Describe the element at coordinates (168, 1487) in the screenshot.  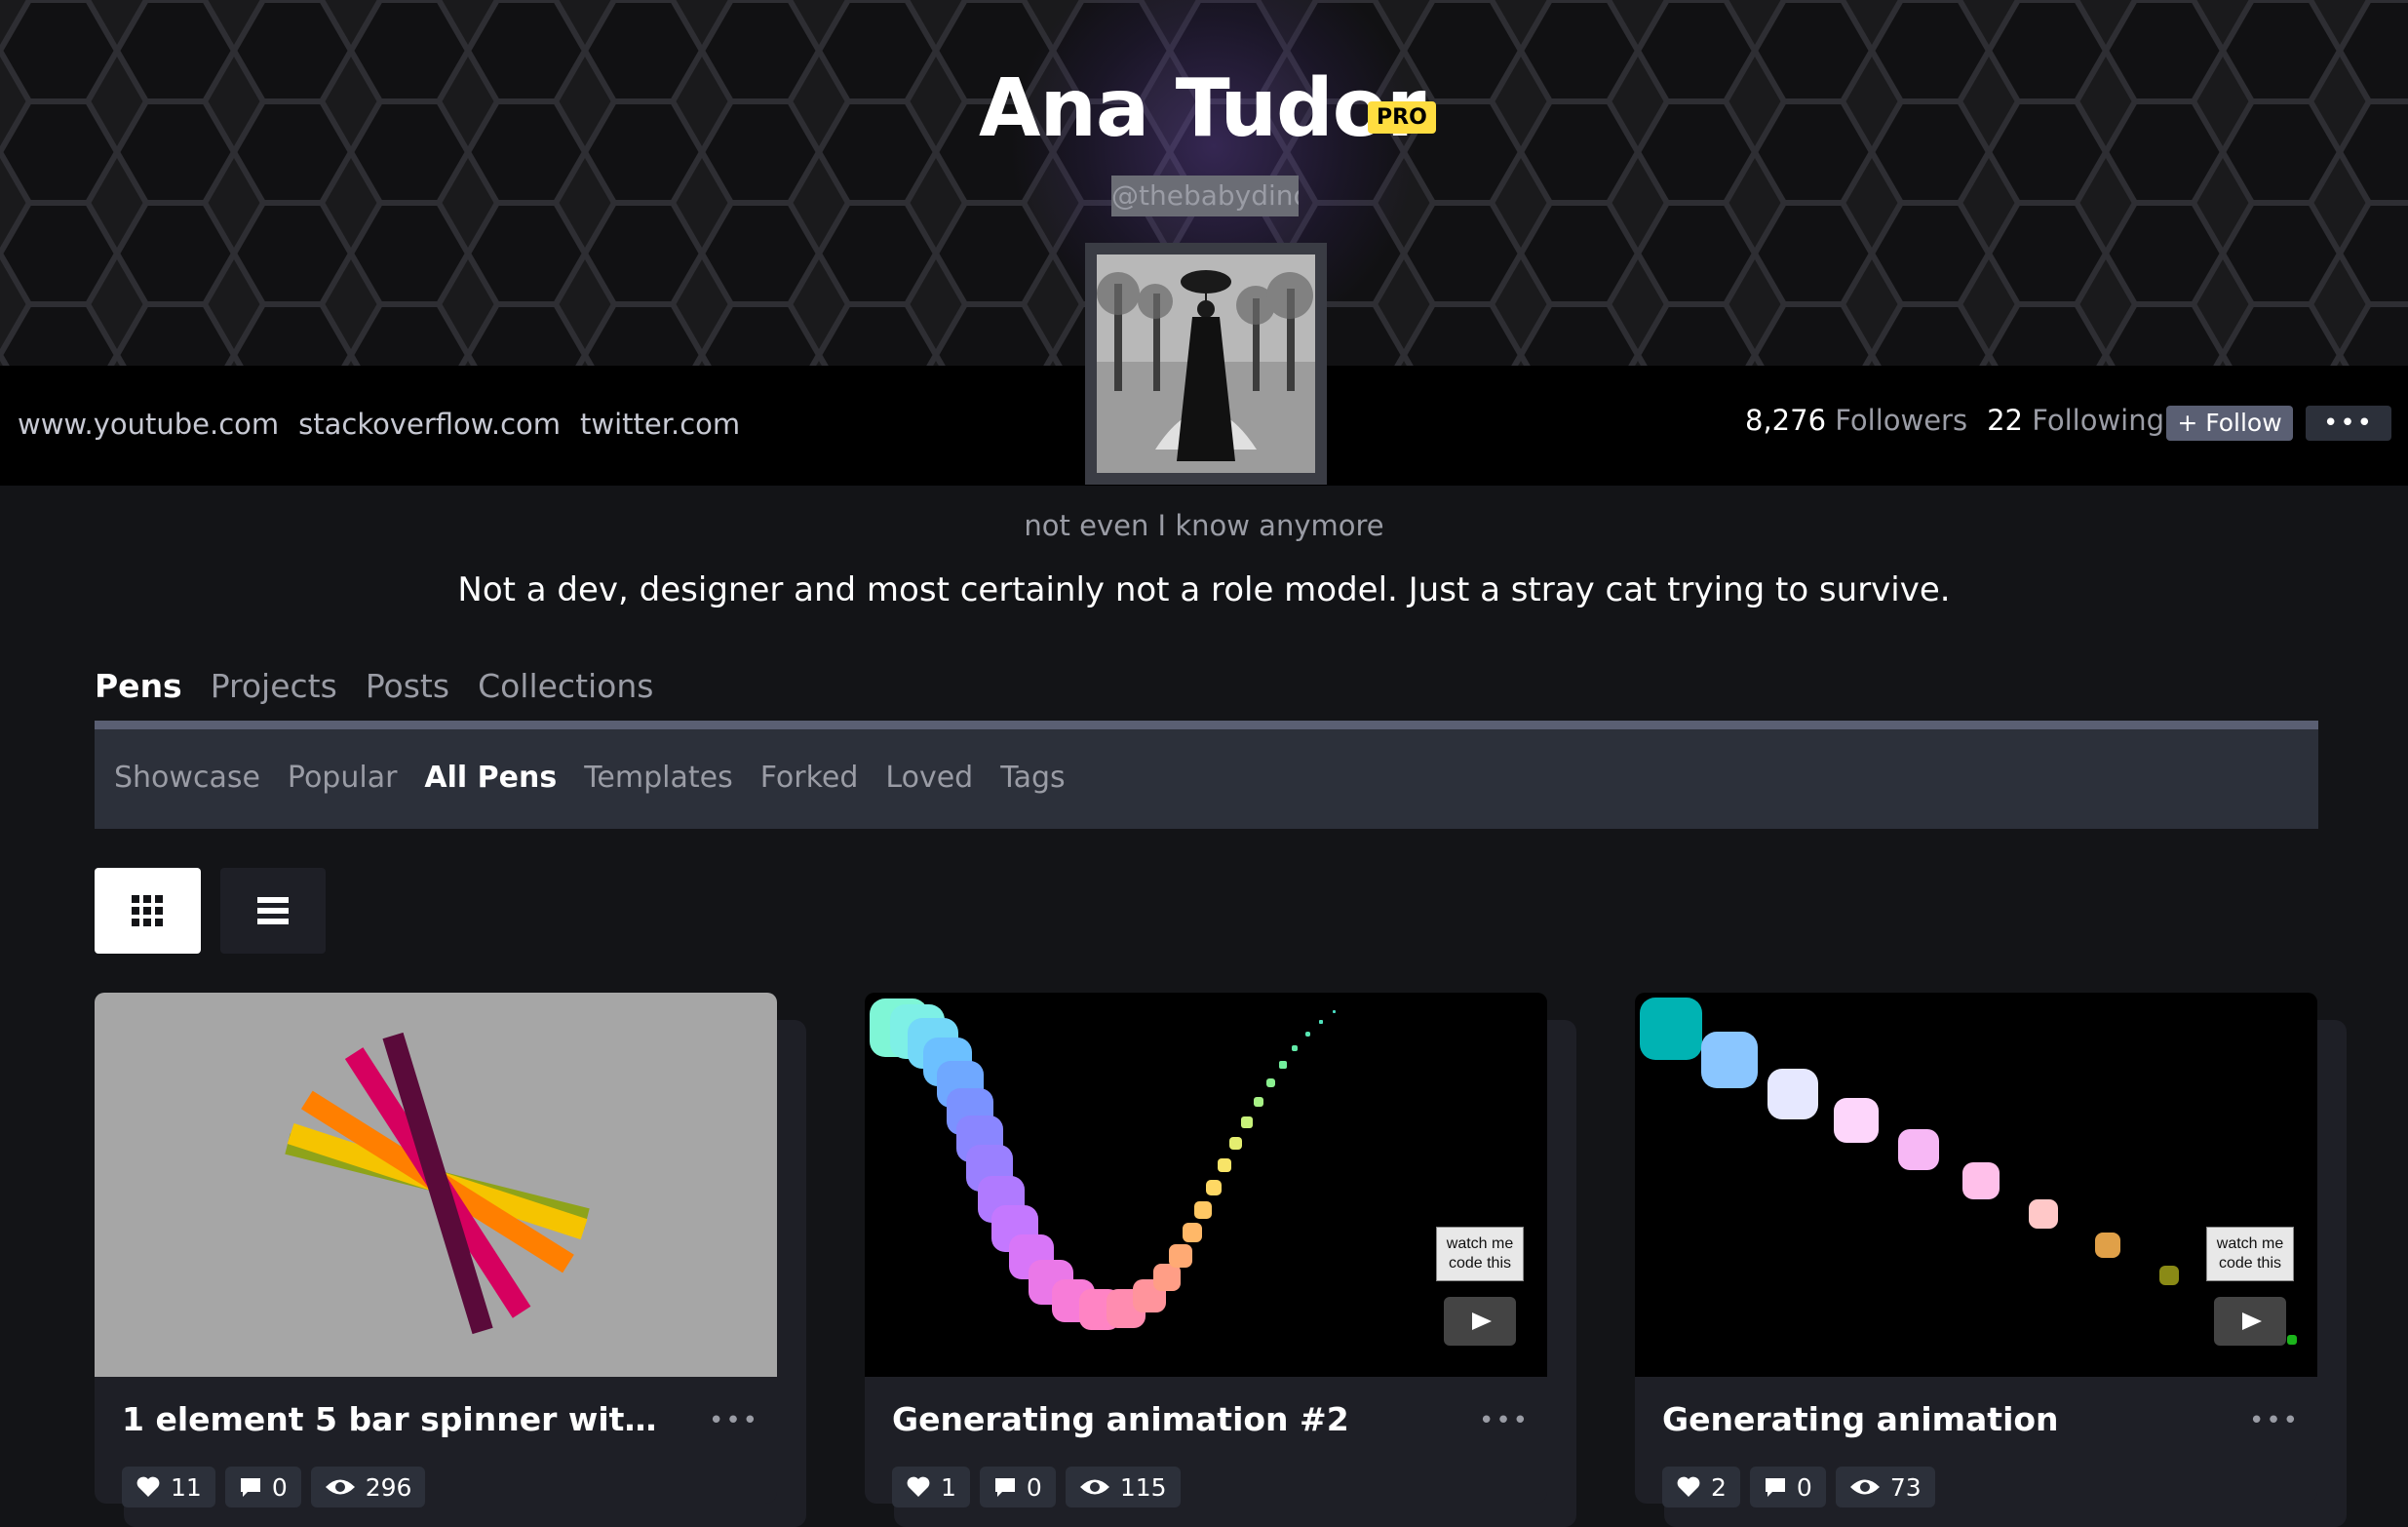
I see `like-button: 11` at that location.